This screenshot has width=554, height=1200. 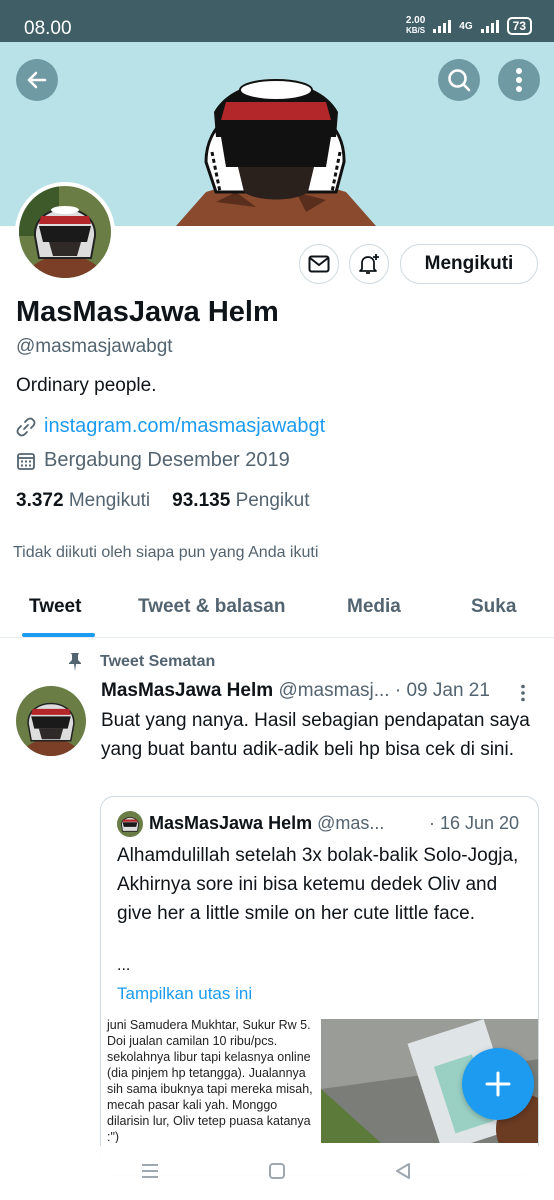 I want to click on arrow-left-icon, so click(x=37, y=80).